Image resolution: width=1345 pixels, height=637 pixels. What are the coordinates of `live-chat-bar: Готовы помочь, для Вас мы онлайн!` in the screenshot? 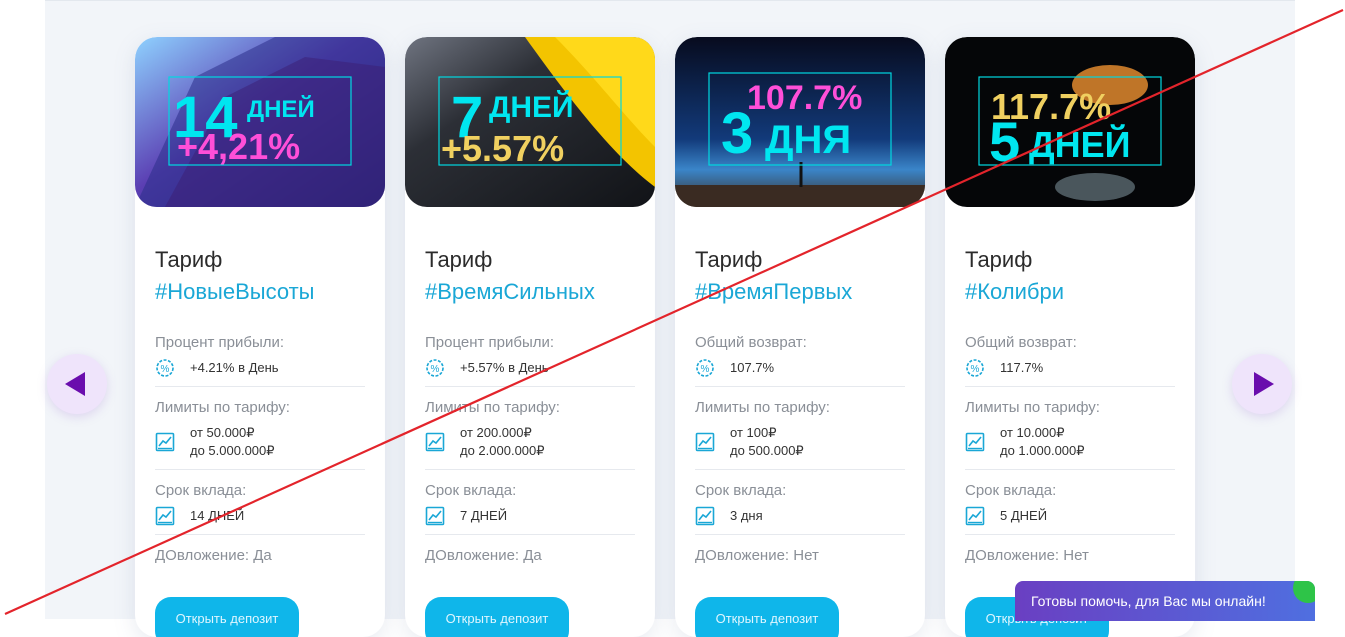 It's located at (1165, 601).